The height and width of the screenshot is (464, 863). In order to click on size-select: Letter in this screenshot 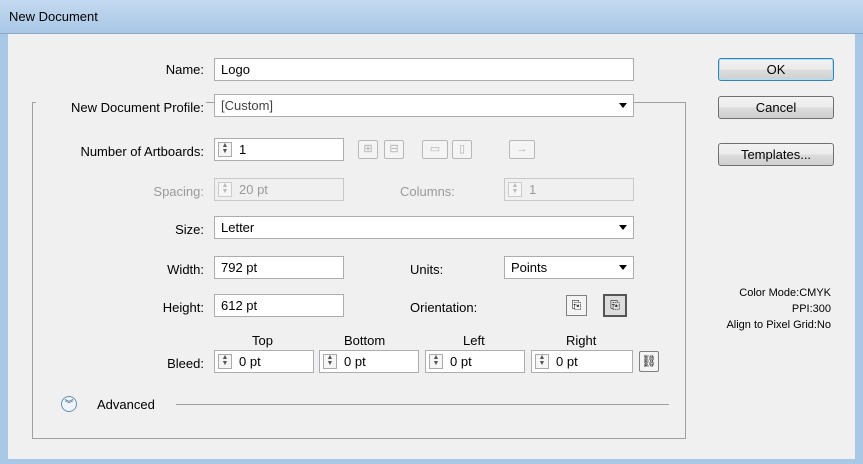, I will do `click(424, 227)`.